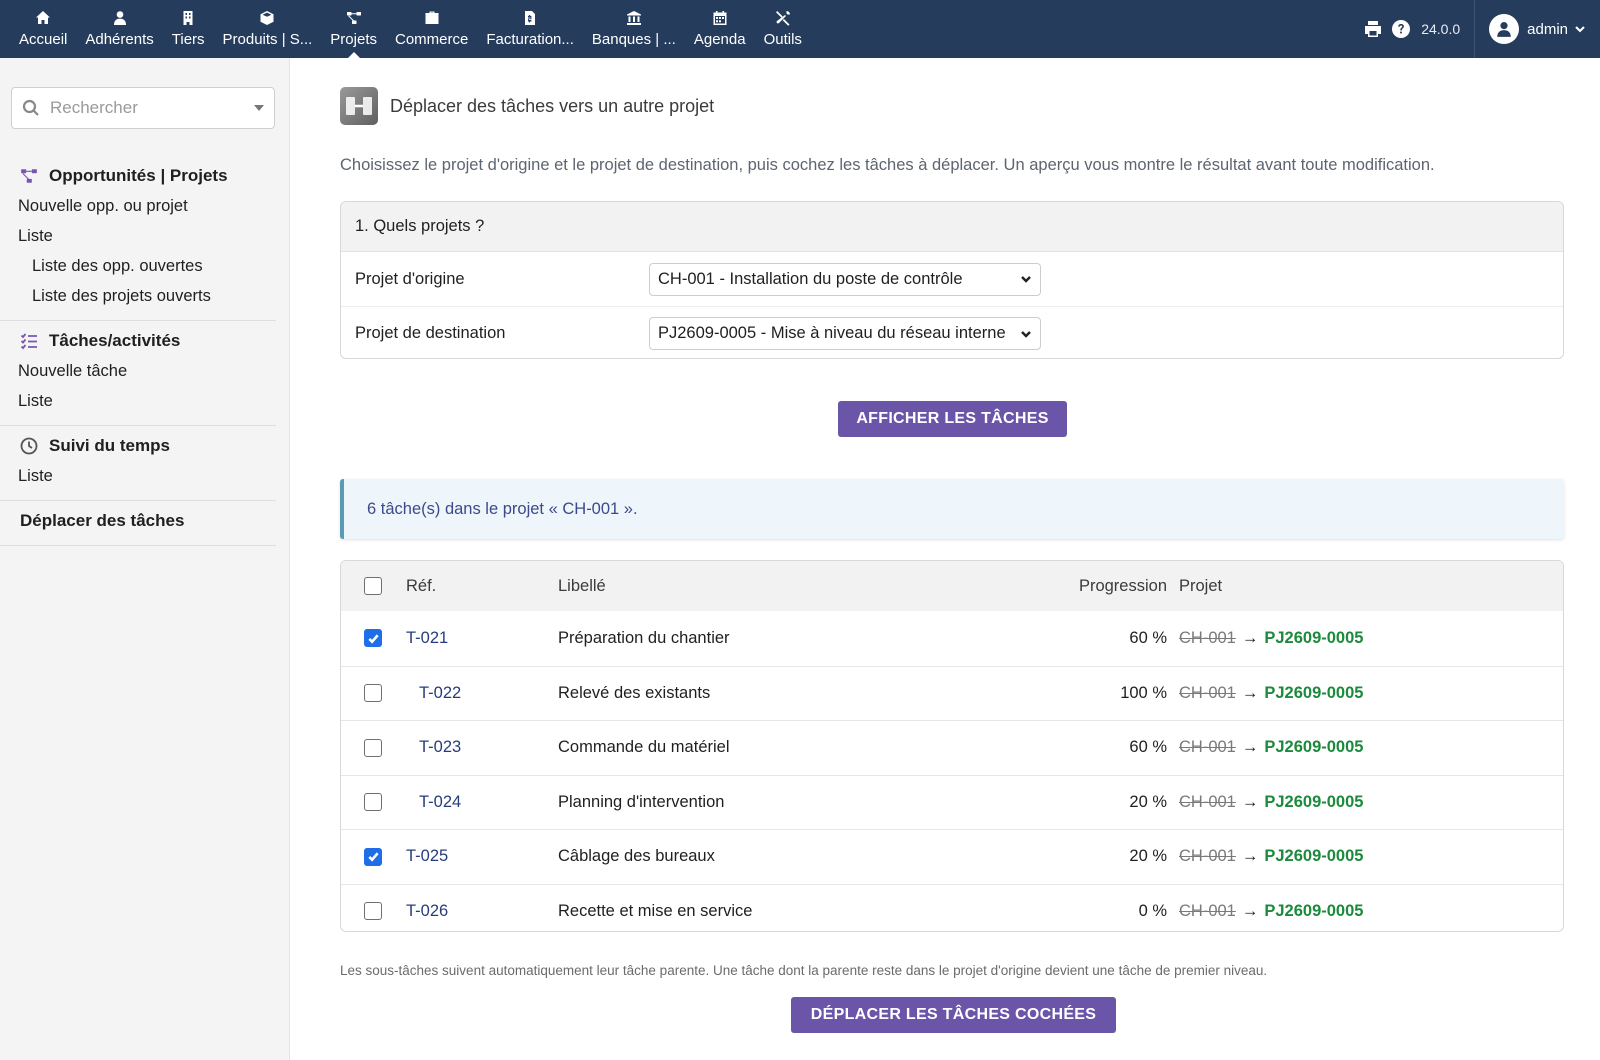 The height and width of the screenshot is (1060, 1600). I want to click on search-input, so click(145, 108).